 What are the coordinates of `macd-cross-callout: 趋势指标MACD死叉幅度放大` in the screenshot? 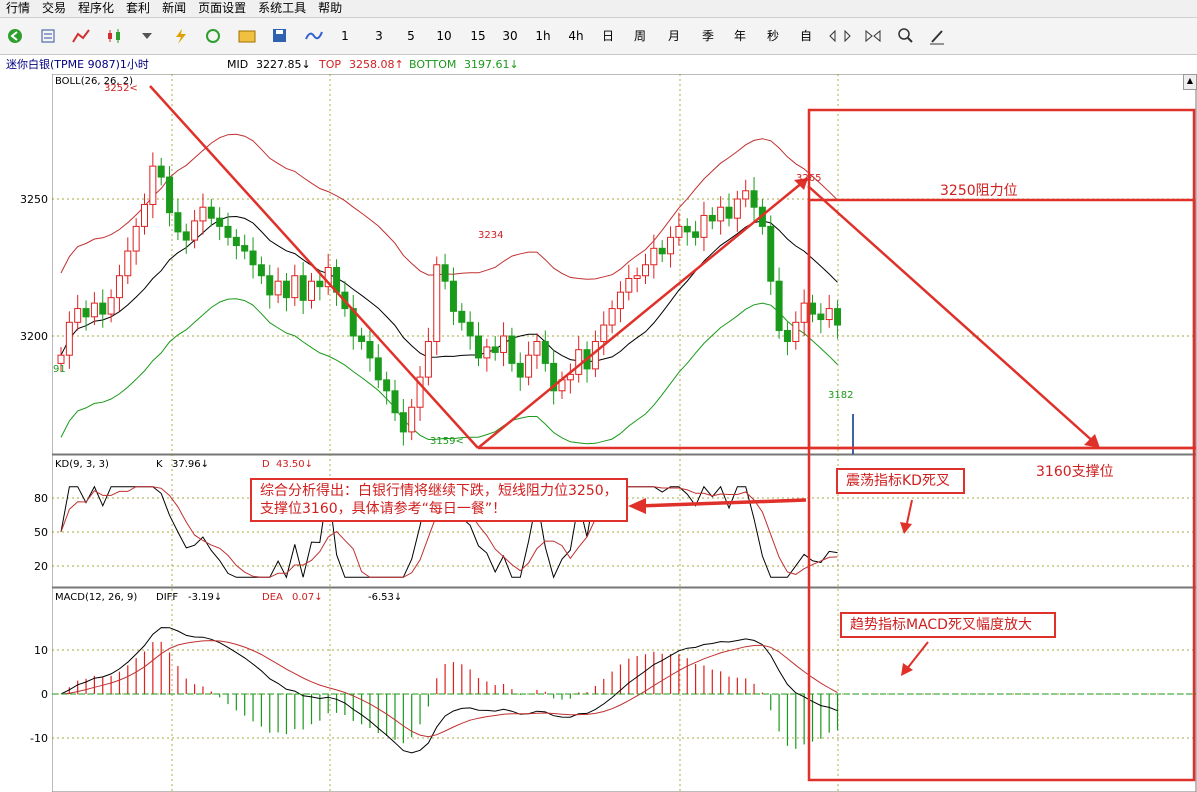 It's located at (948, 625).